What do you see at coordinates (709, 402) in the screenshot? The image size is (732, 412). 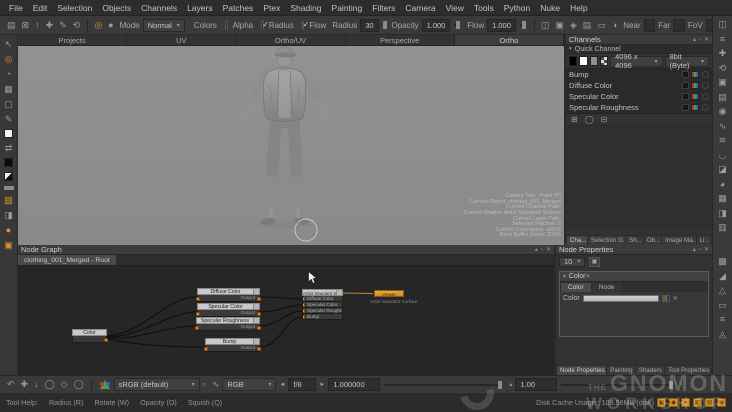 I see `cache-status-icon-5: ▤` at bounding box center [709, 402].